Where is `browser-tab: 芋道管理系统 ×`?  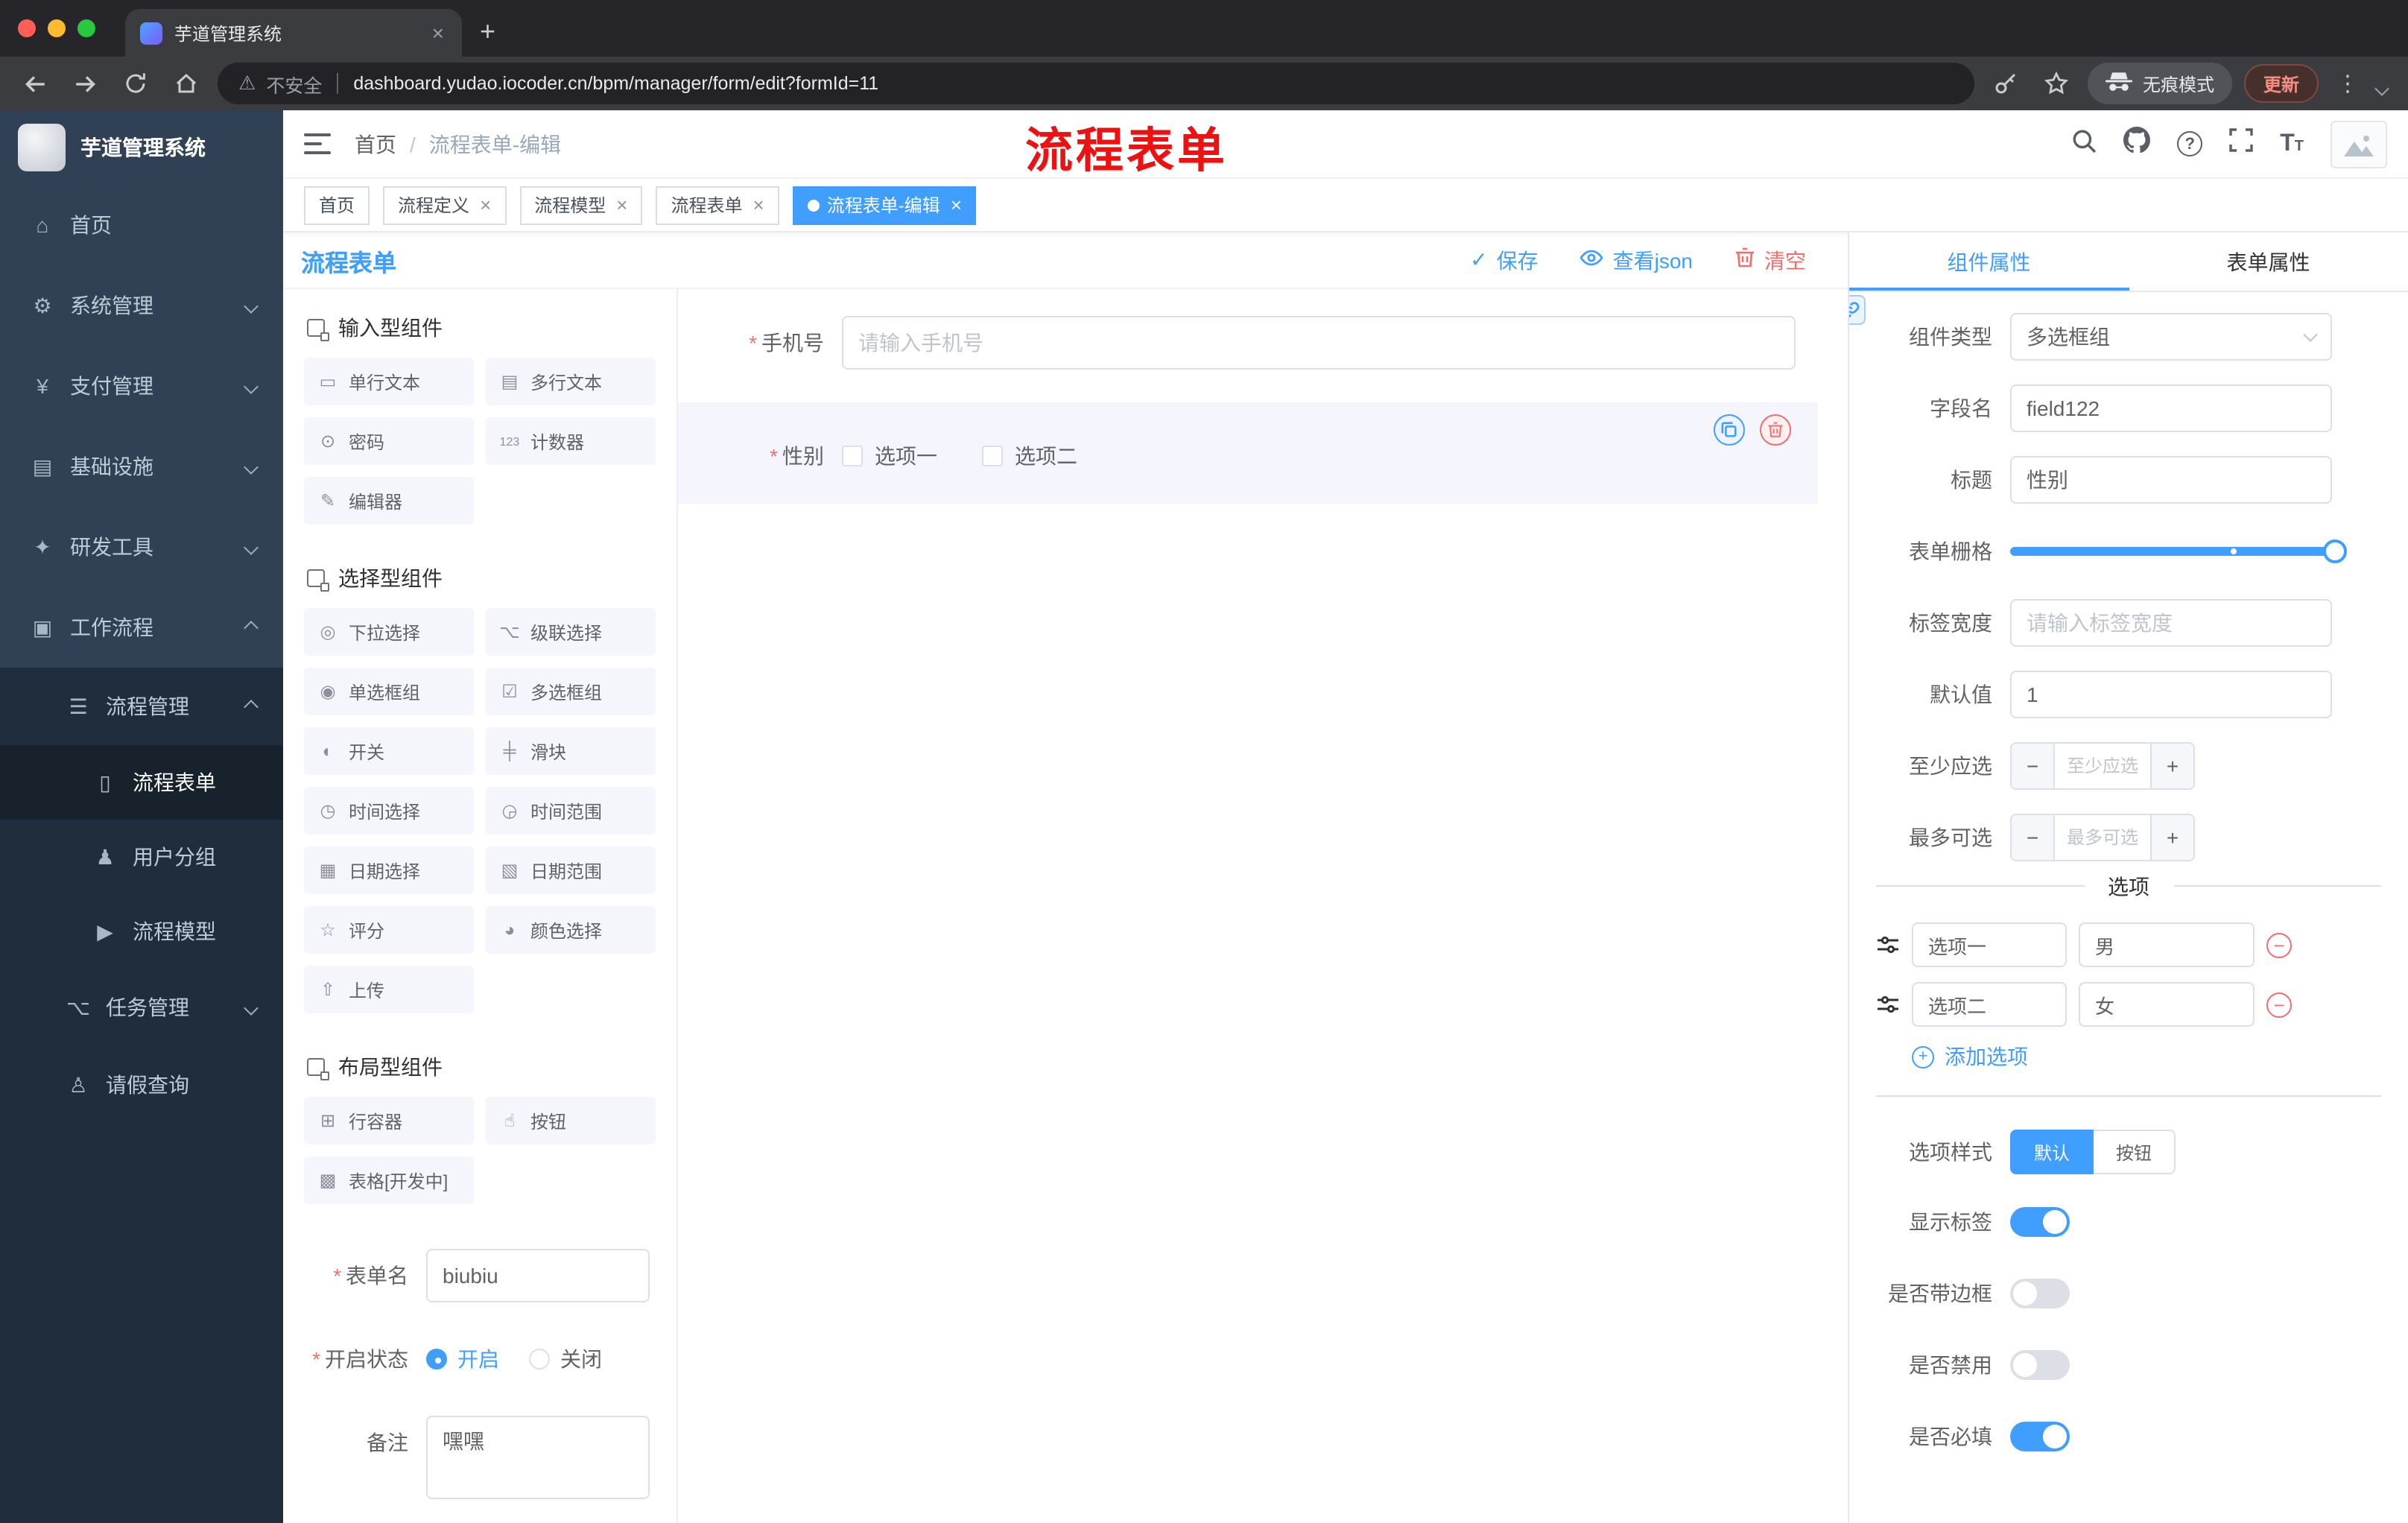
browser-tab: 芋道管理系统 × is located at coordinates (293, 33).